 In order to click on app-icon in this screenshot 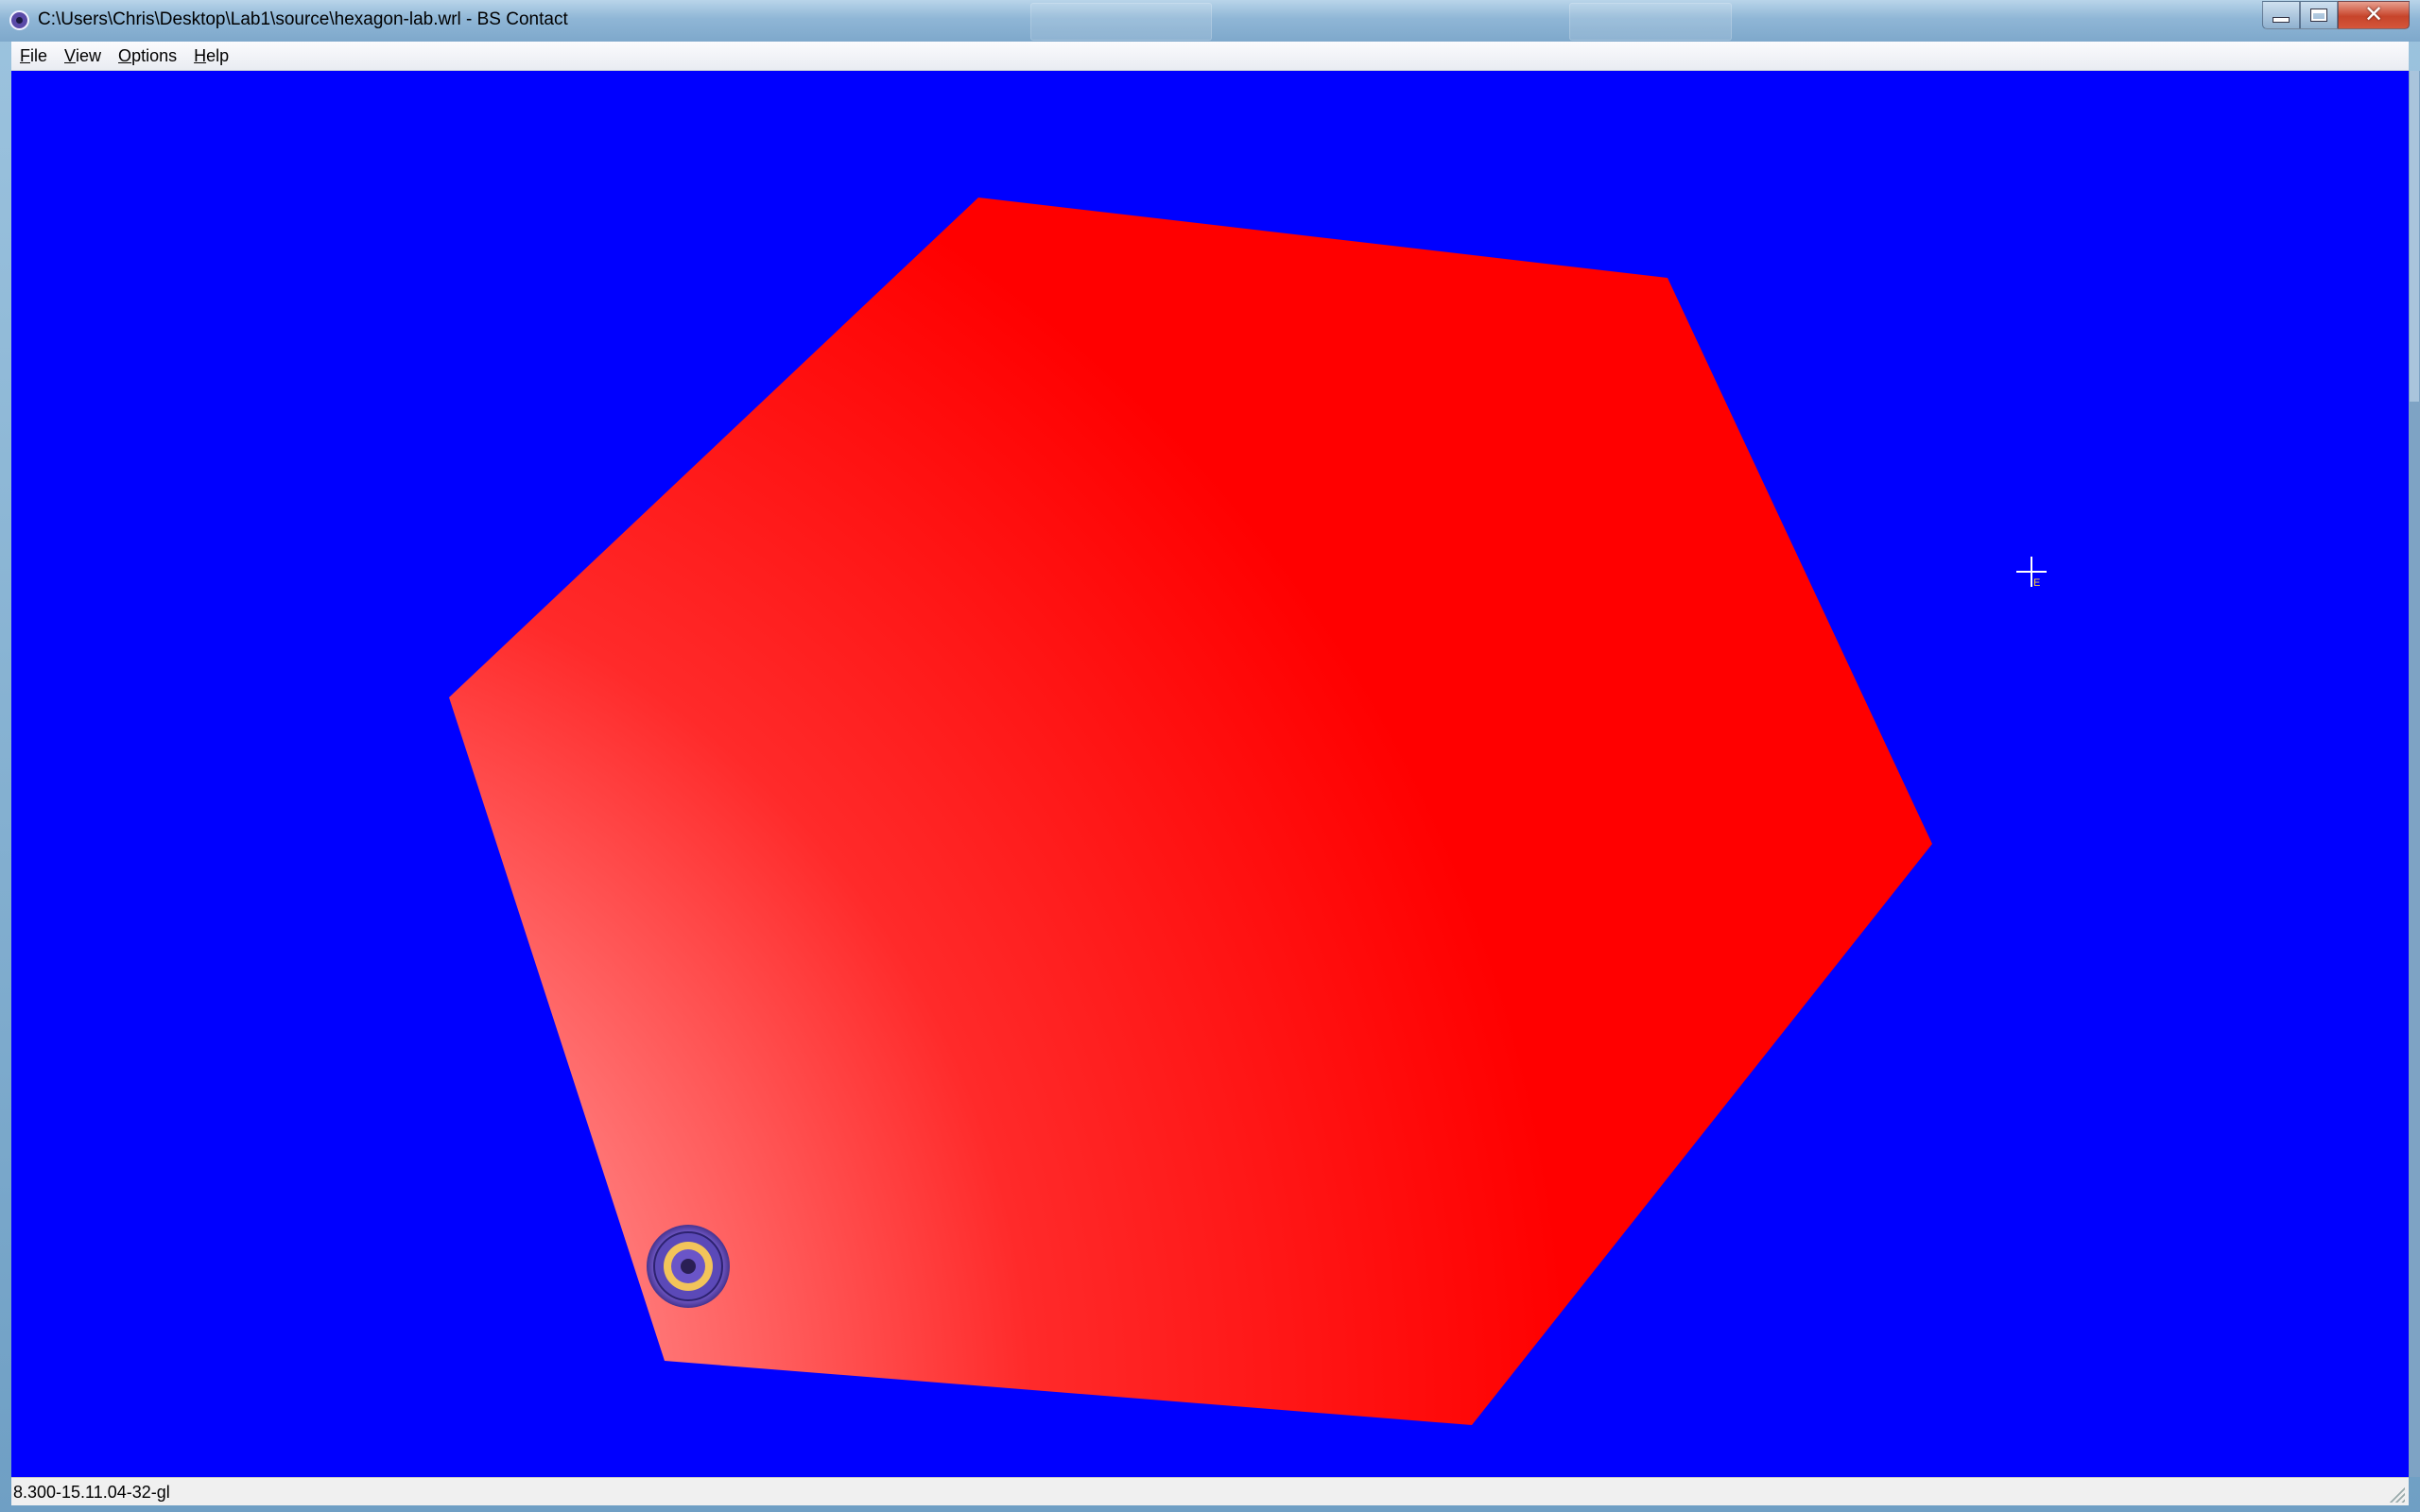, I will do `click(19, 20)`.